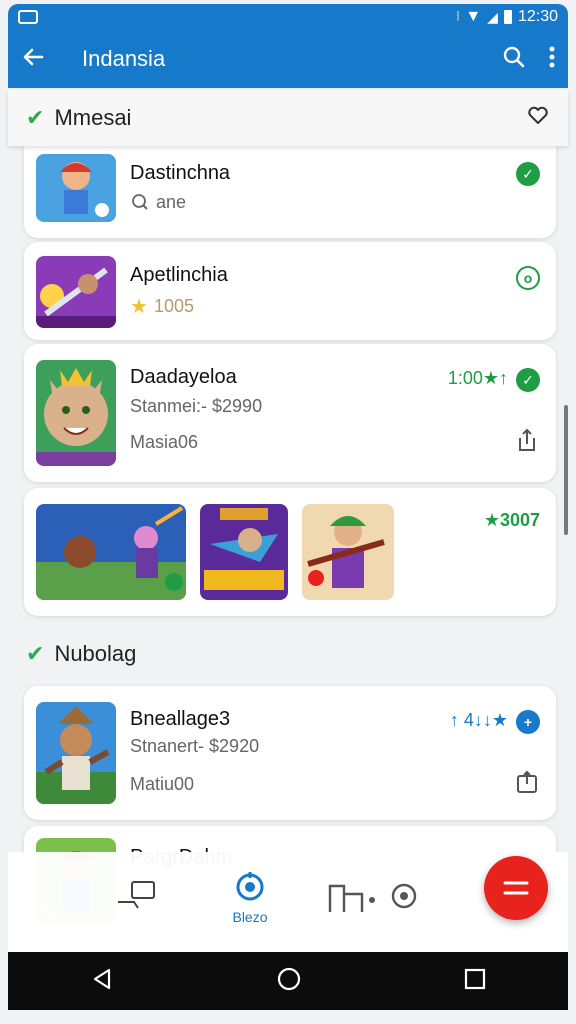  Describe the element at coordinates (528, 722) in the screenshot. I see `add-icon: +` at that location.